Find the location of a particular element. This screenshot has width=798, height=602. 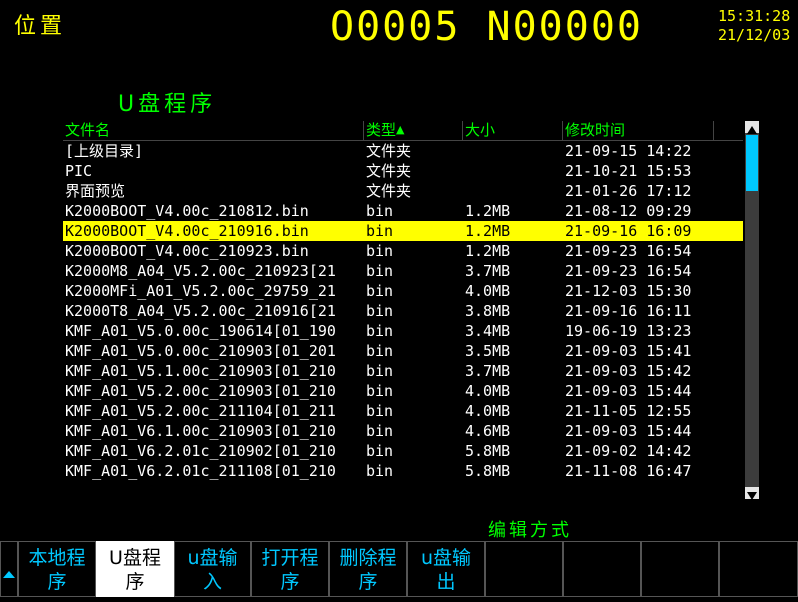

softkey-5: 删除程序 is located at coordinates (368, 569).